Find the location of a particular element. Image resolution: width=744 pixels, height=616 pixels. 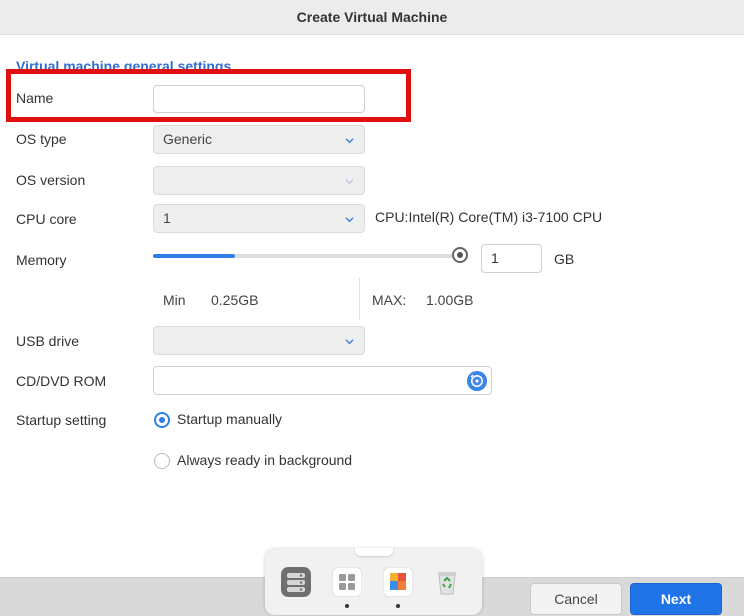

memory-max-value: 1.00GB is located at coordinates (450, 300).